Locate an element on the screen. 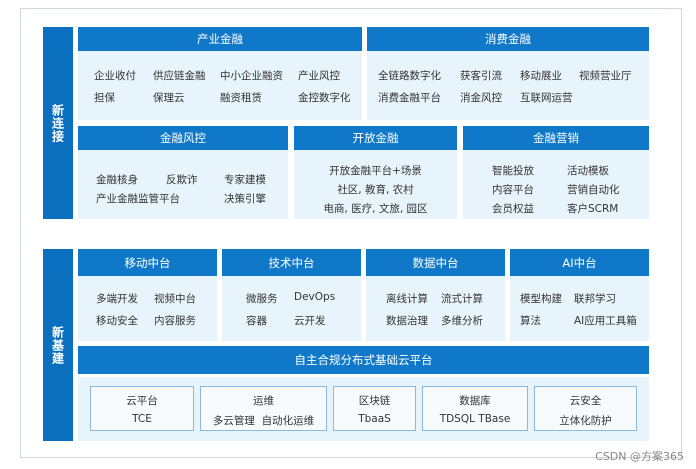  line: 电商, 医疗, 文旅, 园区 is located at coordinates (375, 209).